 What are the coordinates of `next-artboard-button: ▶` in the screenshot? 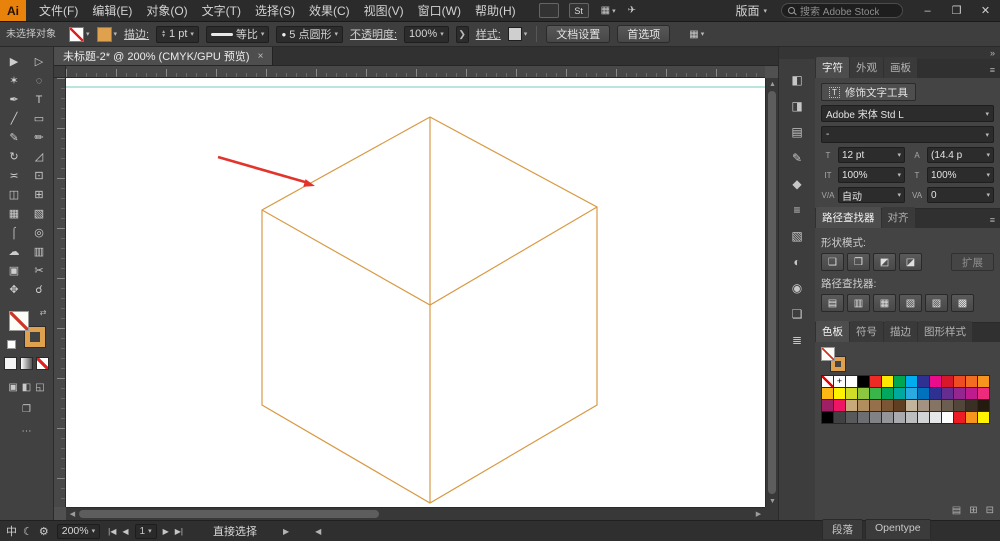 It's located at (166, 531).